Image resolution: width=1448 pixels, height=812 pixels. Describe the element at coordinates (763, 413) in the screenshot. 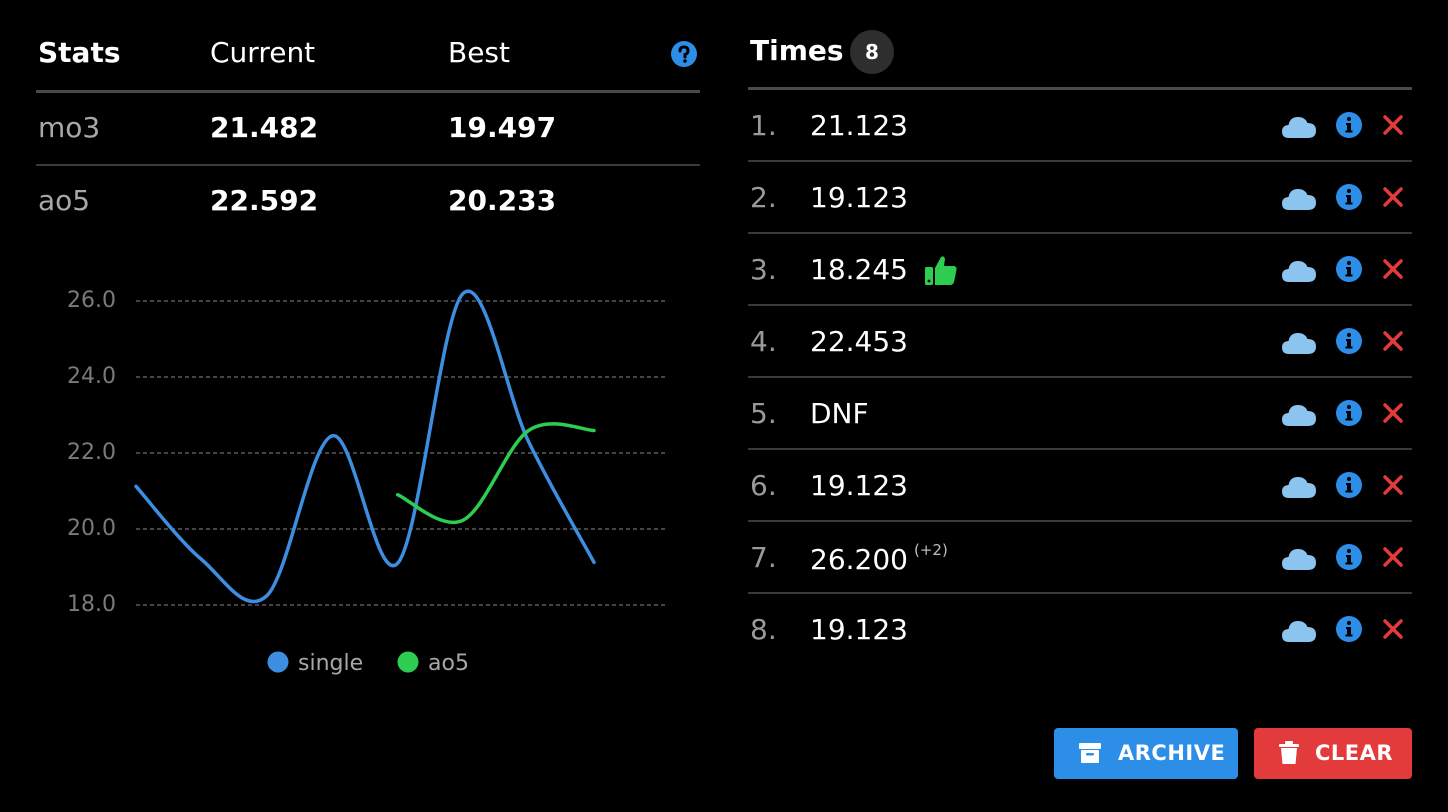

I see `time-index: 5.` at that location.